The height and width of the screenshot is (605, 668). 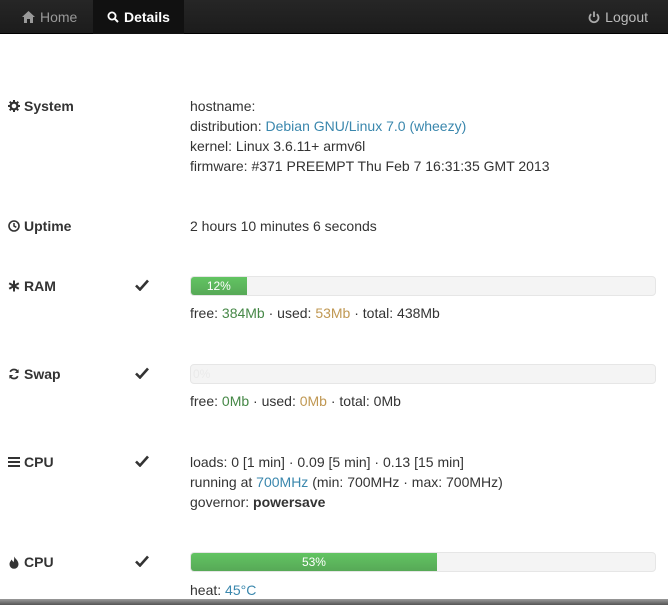 What do you see at coordinates (425, 502) in the screenshot?
I see `cpu-governor-line: governor: powersave` at bounding box center [425, 502].